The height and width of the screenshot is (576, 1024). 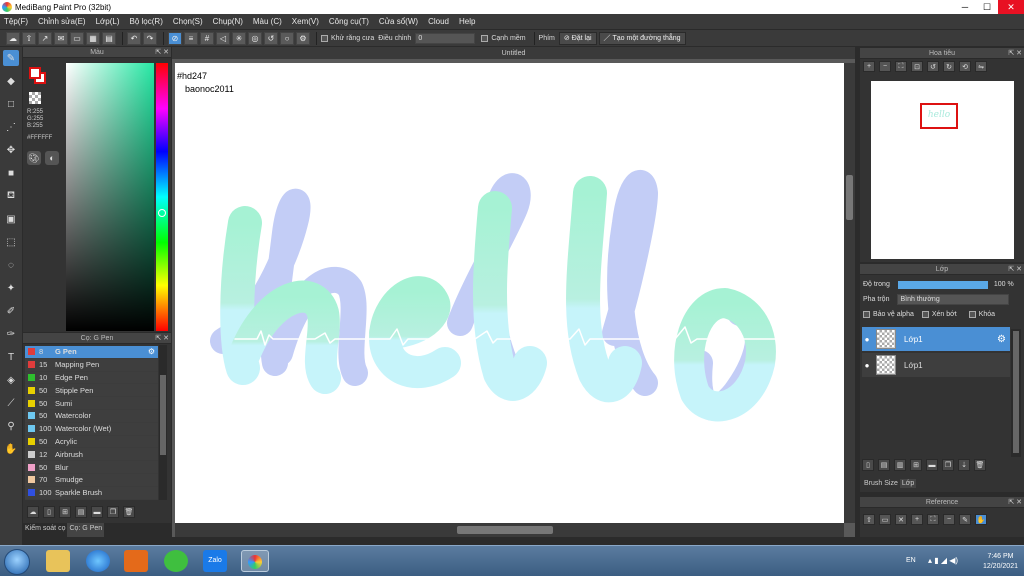 I want to click on brush-item: 15 Mapping Pen, so click(x=91, y=365).